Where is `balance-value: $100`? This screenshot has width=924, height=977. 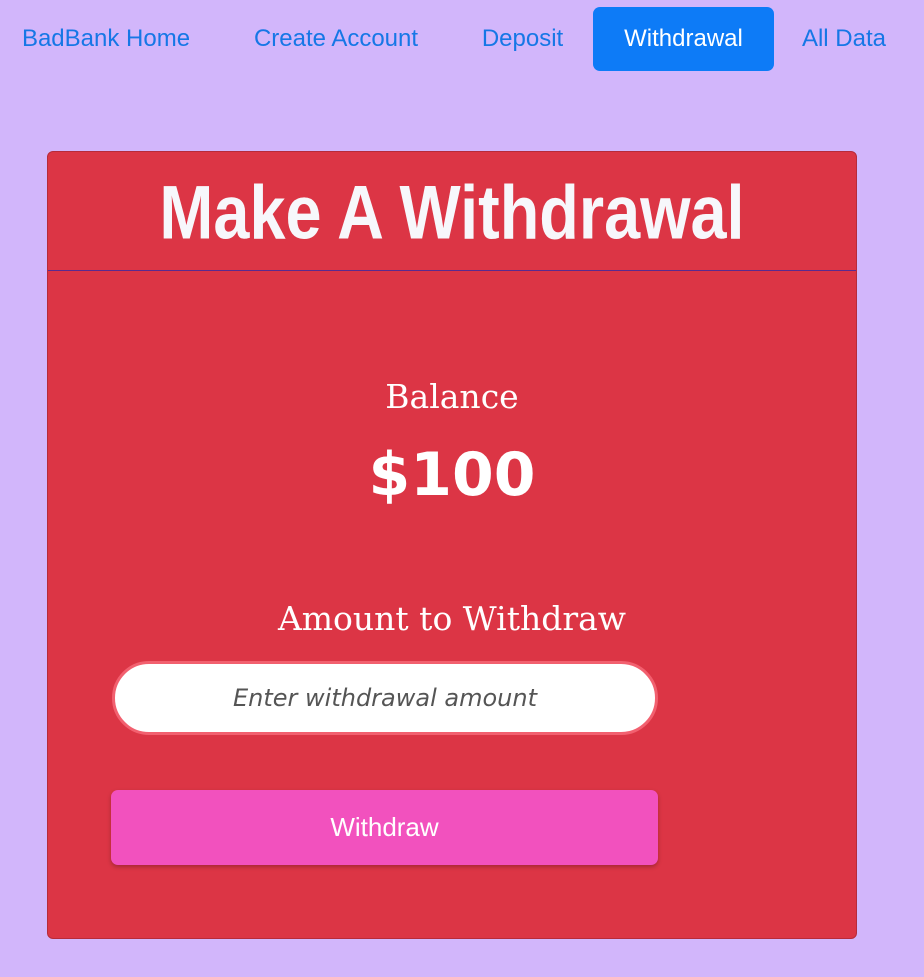 balance-value: $100 is located at coordinates (452, 475).